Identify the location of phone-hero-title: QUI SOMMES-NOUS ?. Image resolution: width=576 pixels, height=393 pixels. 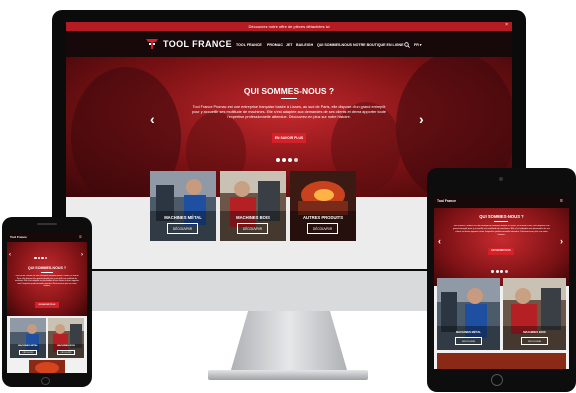
(47, 268).